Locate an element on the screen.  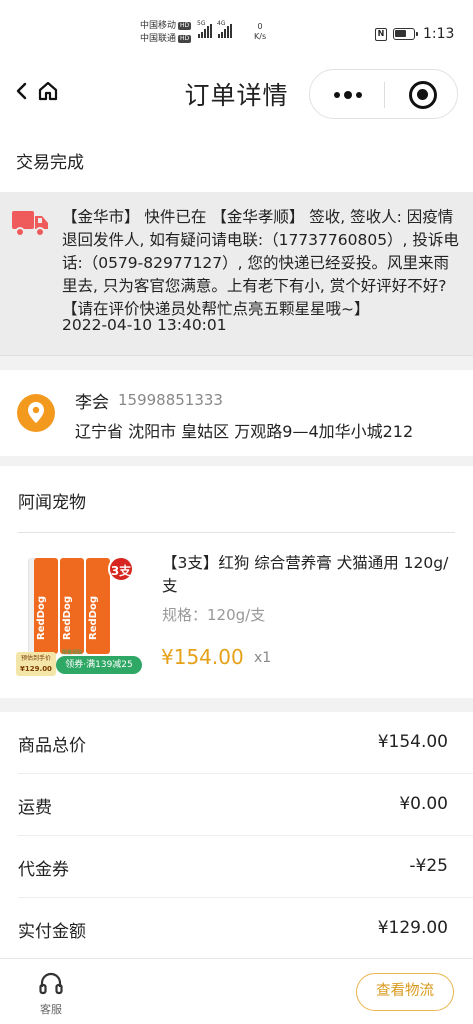
nfc-icon: N is located at coordinates (381, 34).